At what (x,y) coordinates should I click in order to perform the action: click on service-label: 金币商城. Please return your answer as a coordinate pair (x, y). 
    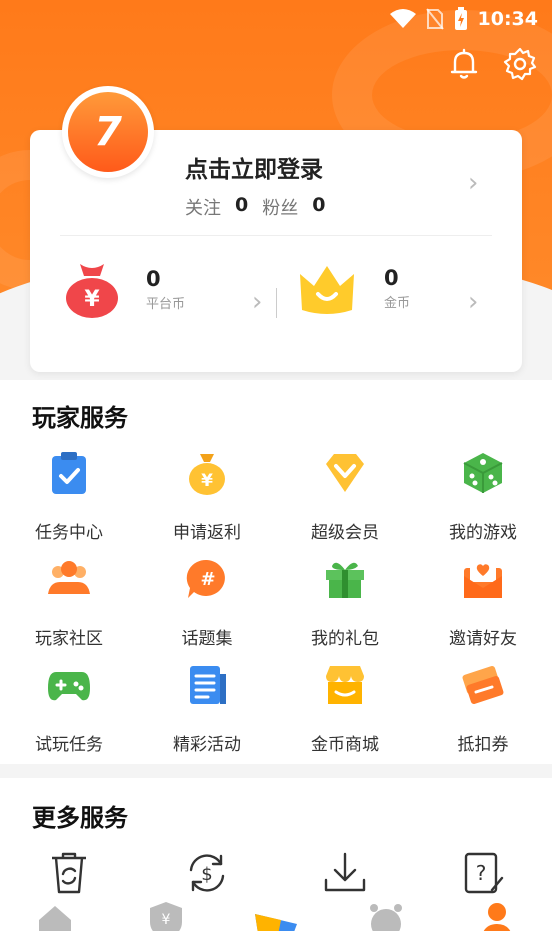
    Looking at the image, I should click on (345, 745).